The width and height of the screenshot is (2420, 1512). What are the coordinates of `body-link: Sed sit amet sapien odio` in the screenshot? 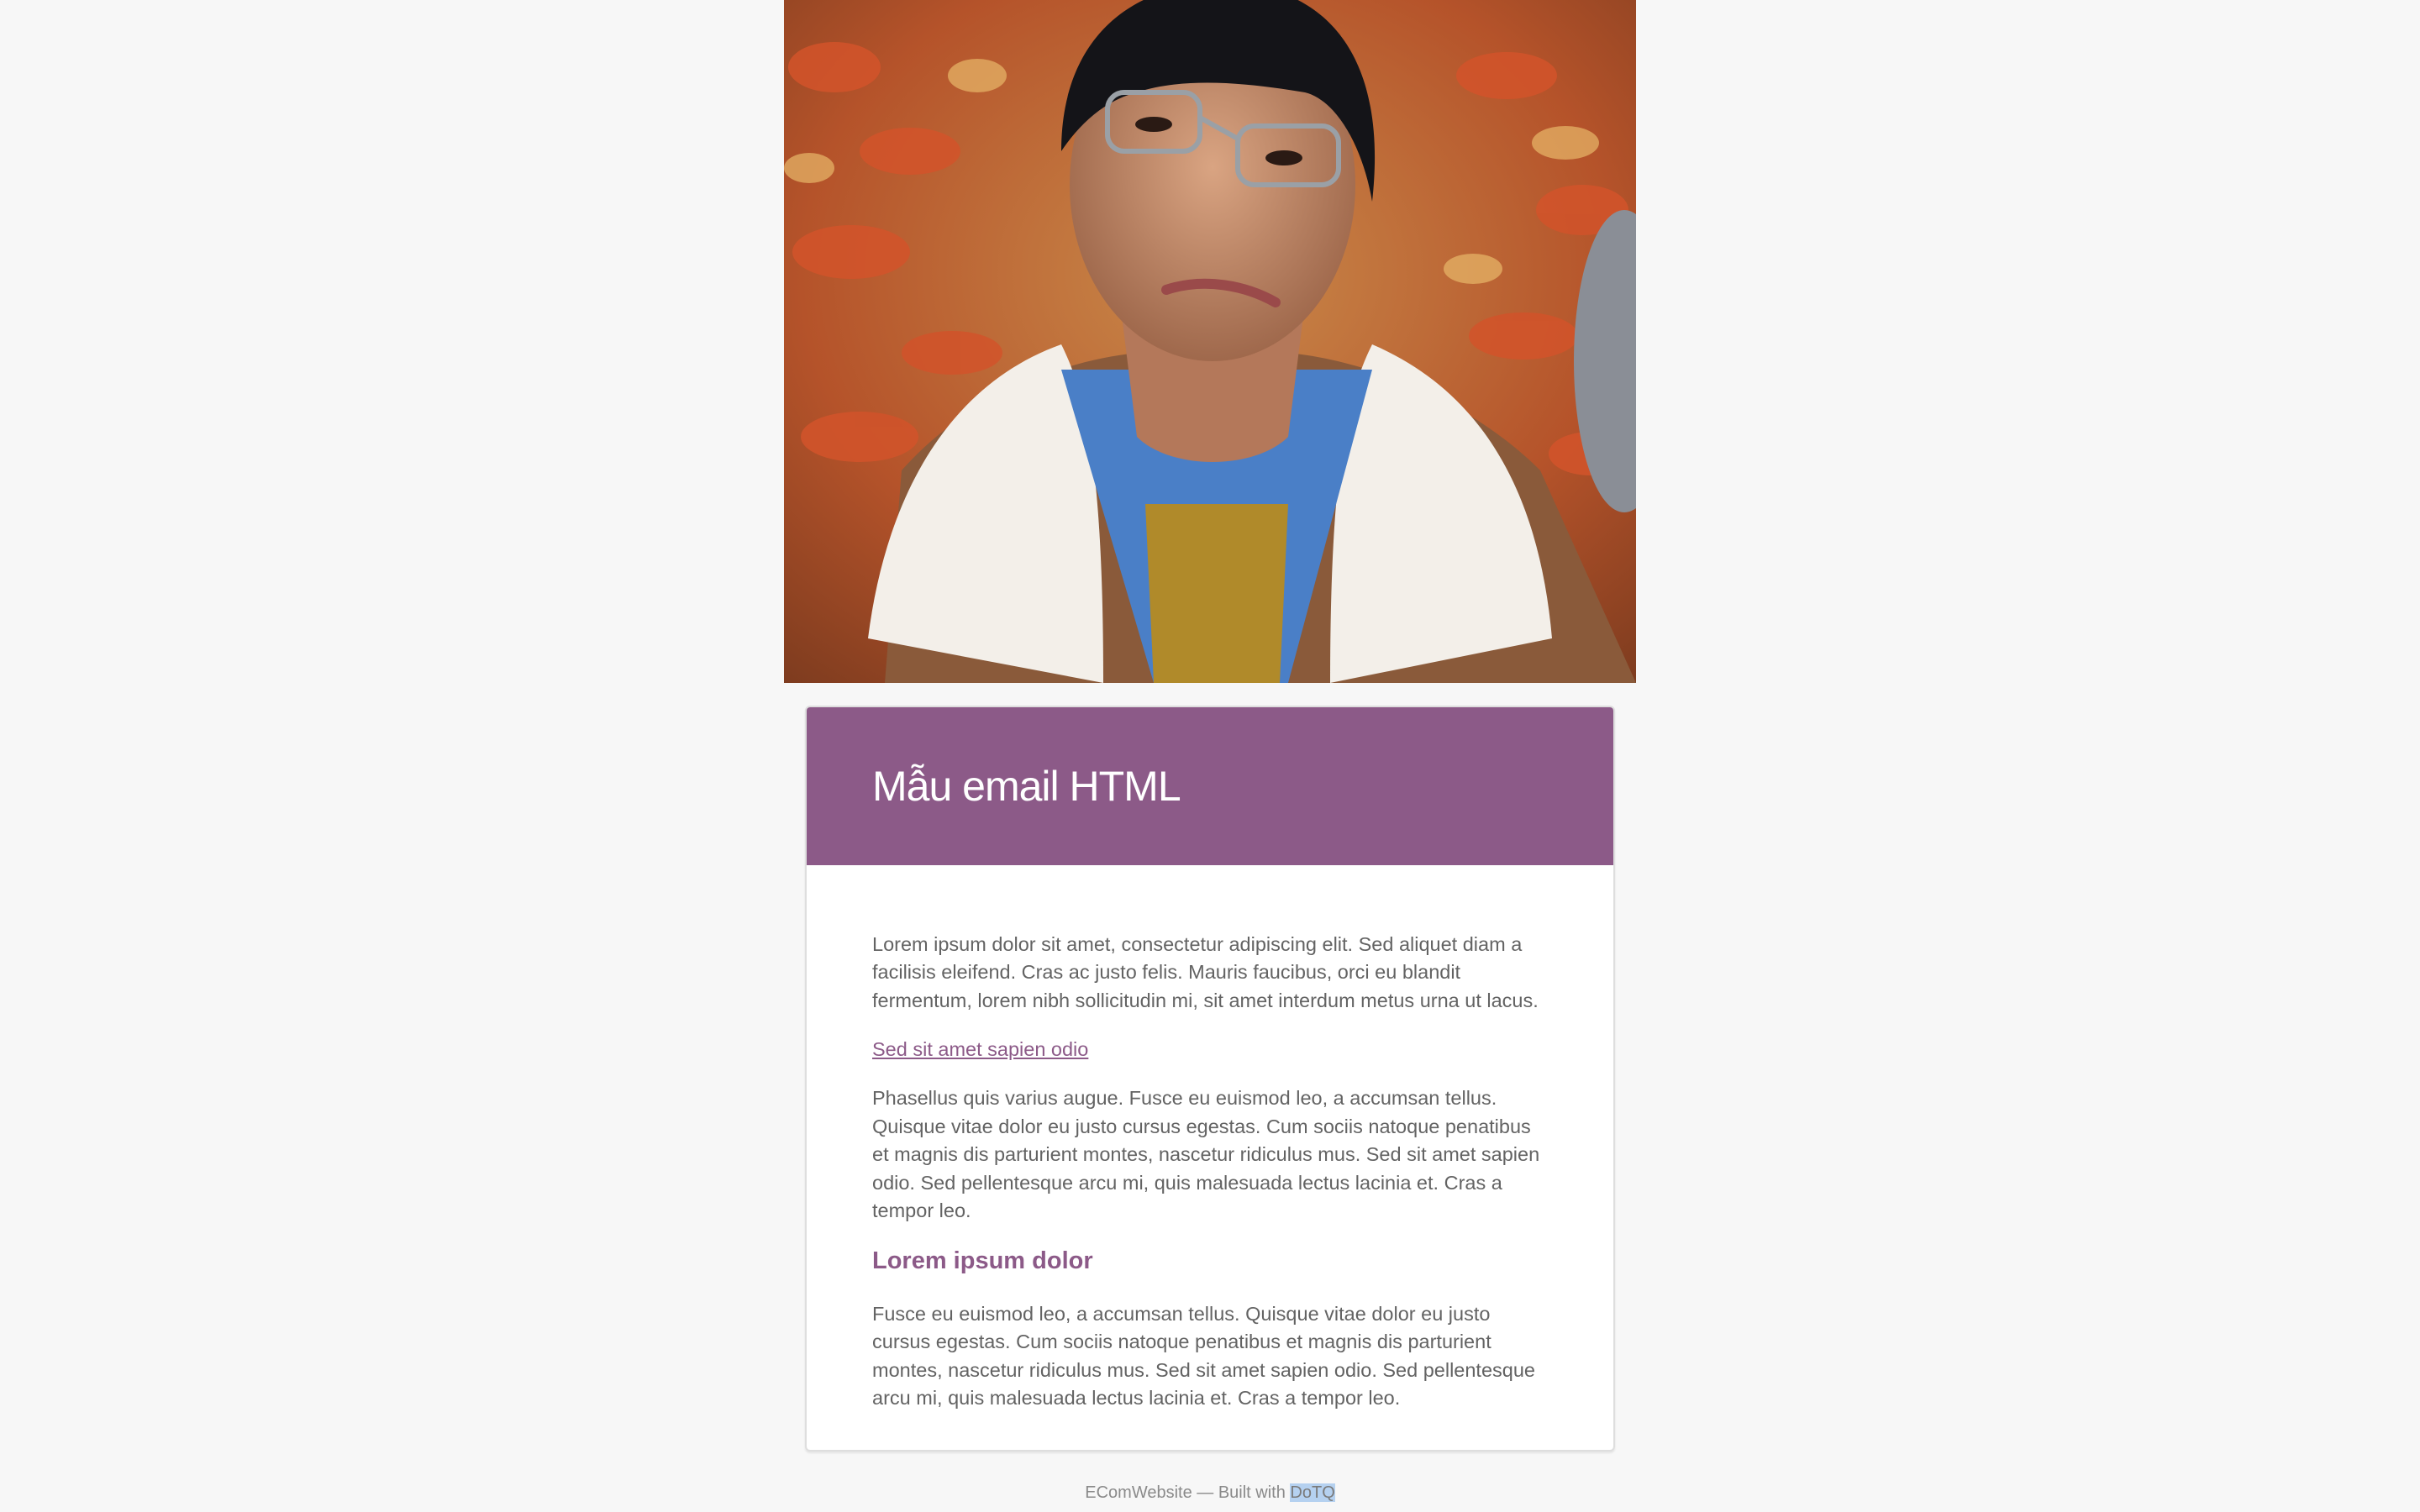 It's located at (980, 1049).